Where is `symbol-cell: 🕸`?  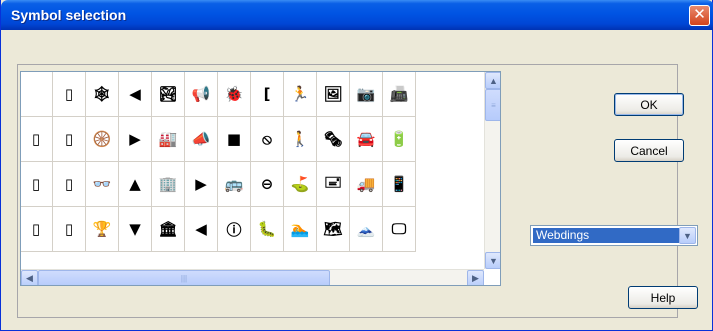
symbol-cell: 🕸 is located at coordinates (102, 94).